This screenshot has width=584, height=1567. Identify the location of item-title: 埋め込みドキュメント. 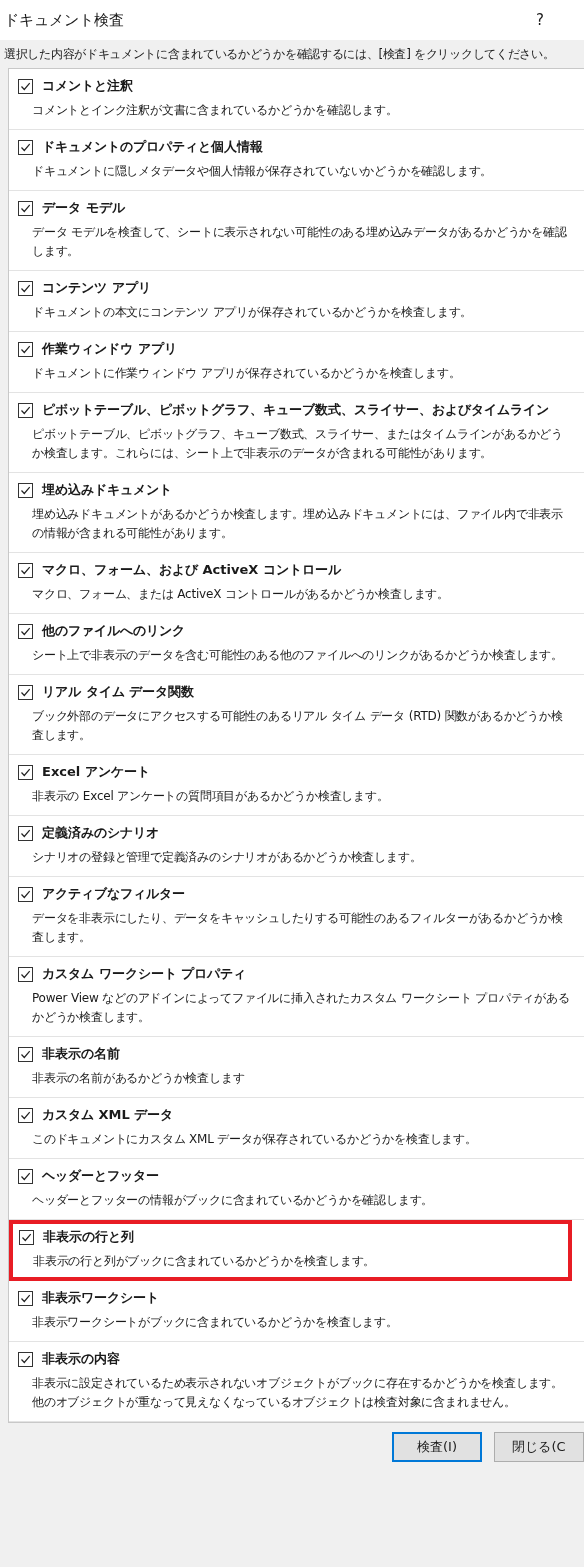
(107, 490).